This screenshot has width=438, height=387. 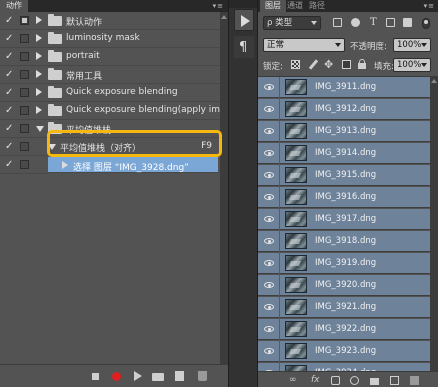 I want to click on layers-menu-icon: ▾≡, so click(x=429, y=6).